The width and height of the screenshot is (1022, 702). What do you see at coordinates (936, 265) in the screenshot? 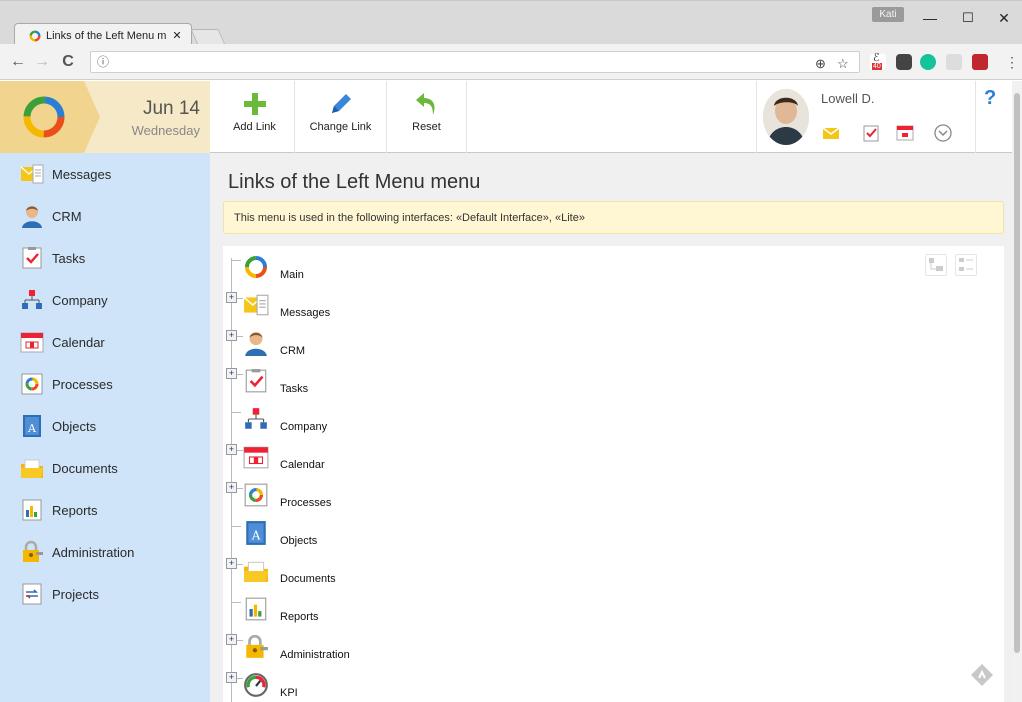
I see `expand-all-icon` at bounding box center [936, 265].